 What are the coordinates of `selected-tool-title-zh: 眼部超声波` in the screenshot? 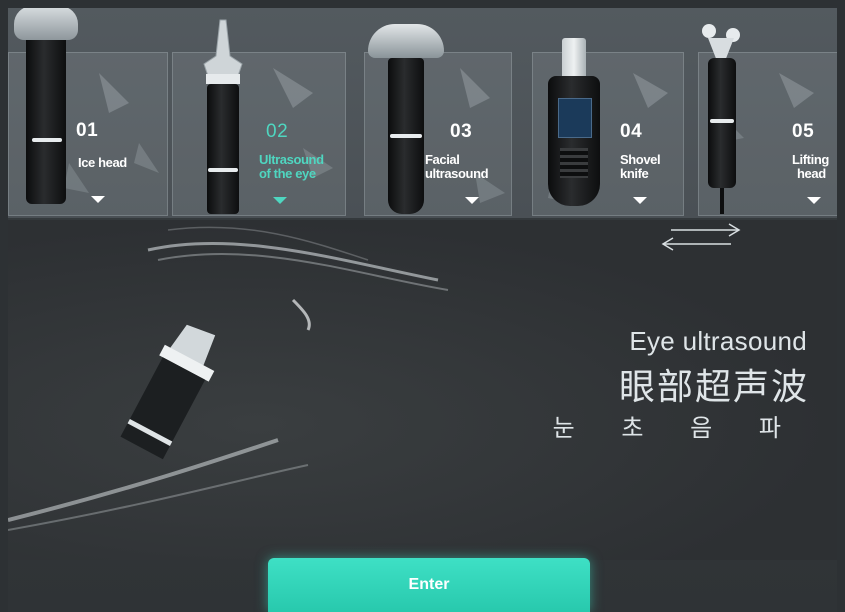 It's located at (713, 386).